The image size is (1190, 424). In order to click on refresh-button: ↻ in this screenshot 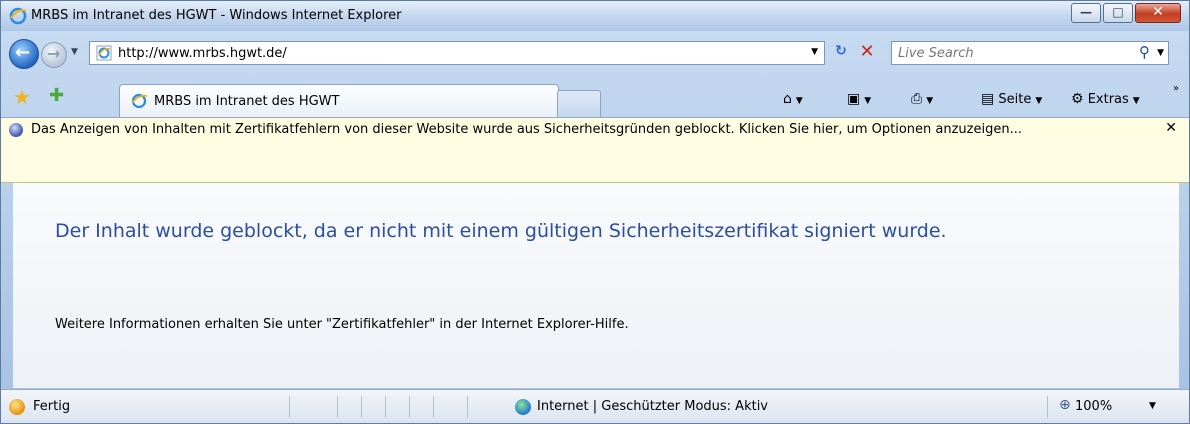, I will do `click(841, 53)`.